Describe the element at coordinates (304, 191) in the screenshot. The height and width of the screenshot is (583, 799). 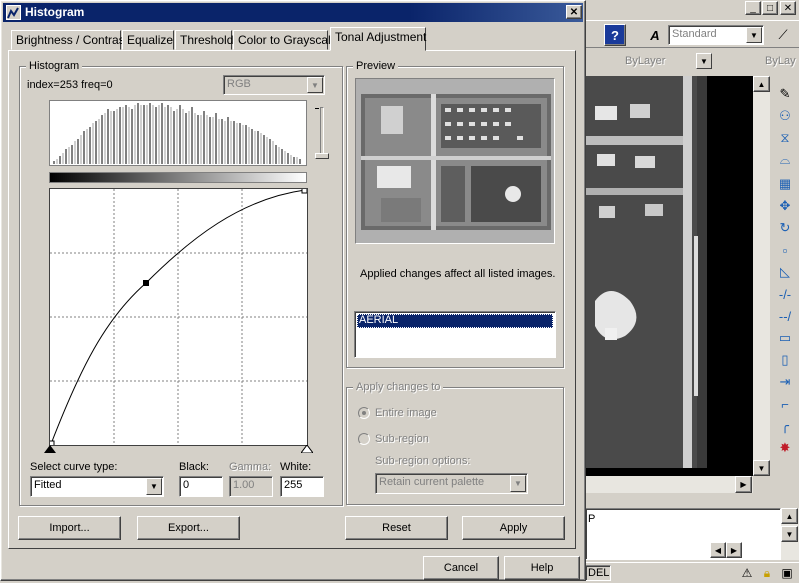
I see `curve-end-point` at that location.